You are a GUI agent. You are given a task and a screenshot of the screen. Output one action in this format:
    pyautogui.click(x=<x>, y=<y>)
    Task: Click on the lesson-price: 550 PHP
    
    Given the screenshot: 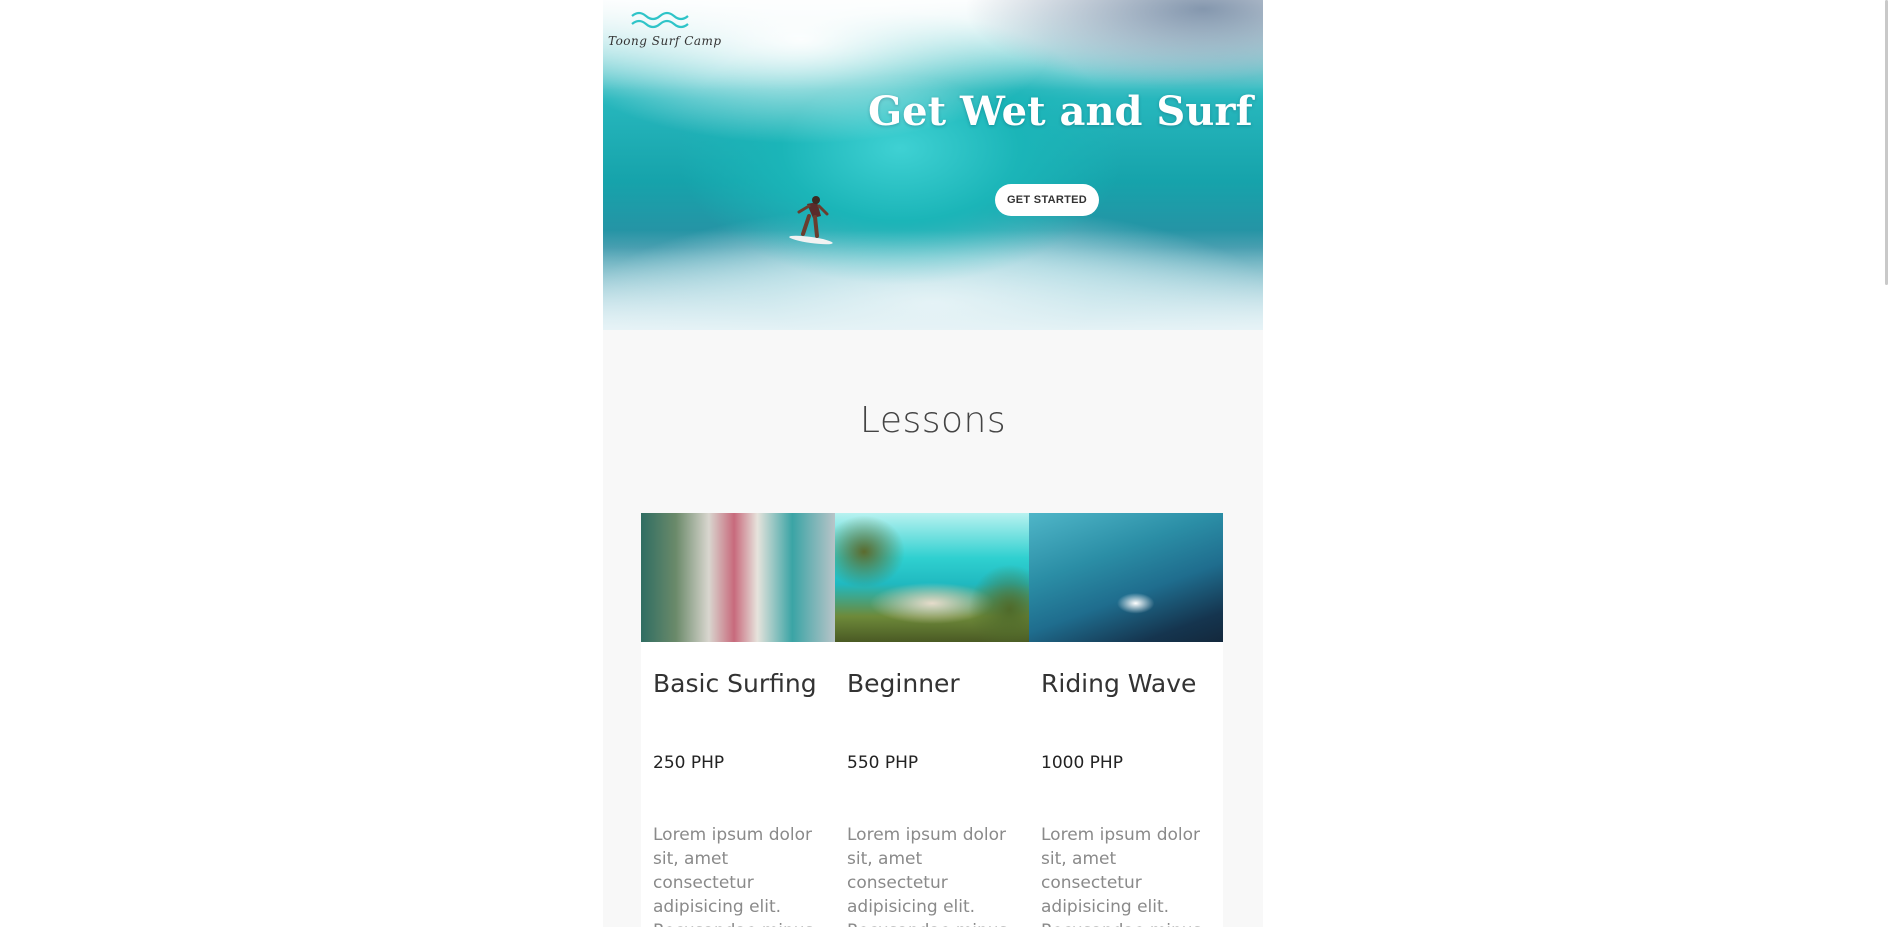 What is the action you would take?
    pyautogui.click(x=883, y=763)
    